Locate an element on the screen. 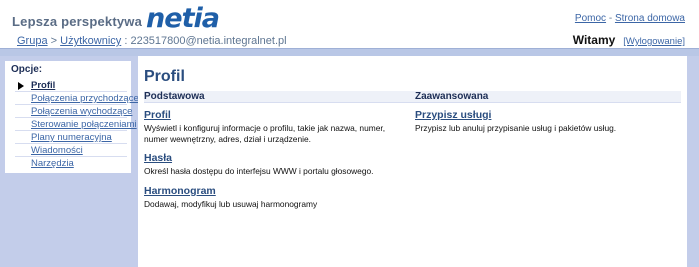  sidebar-item-label: Profil is located at coordinates (71, 85).